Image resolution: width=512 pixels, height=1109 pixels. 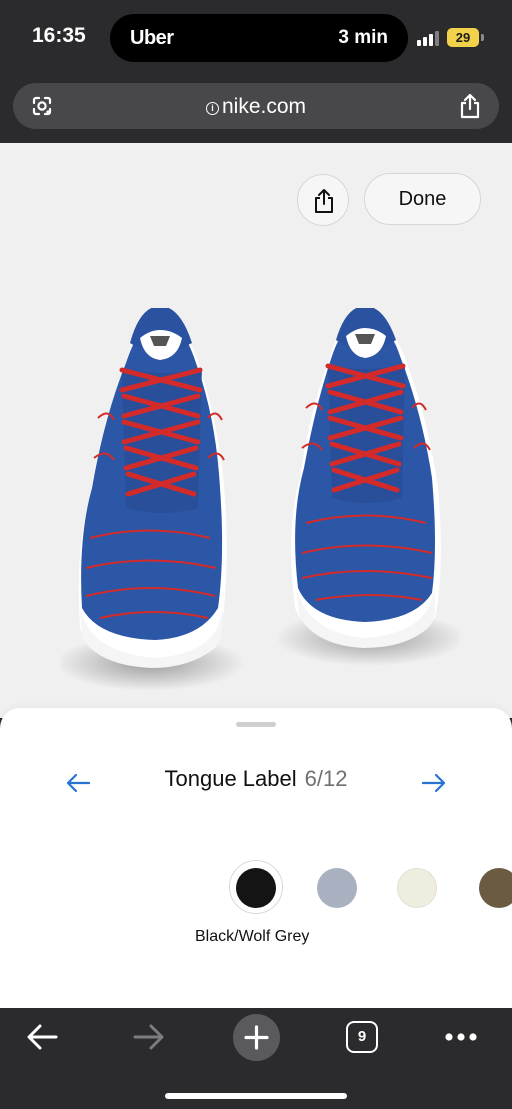 I want to click on url-domain: nike.com, so click(x=264, y=106).